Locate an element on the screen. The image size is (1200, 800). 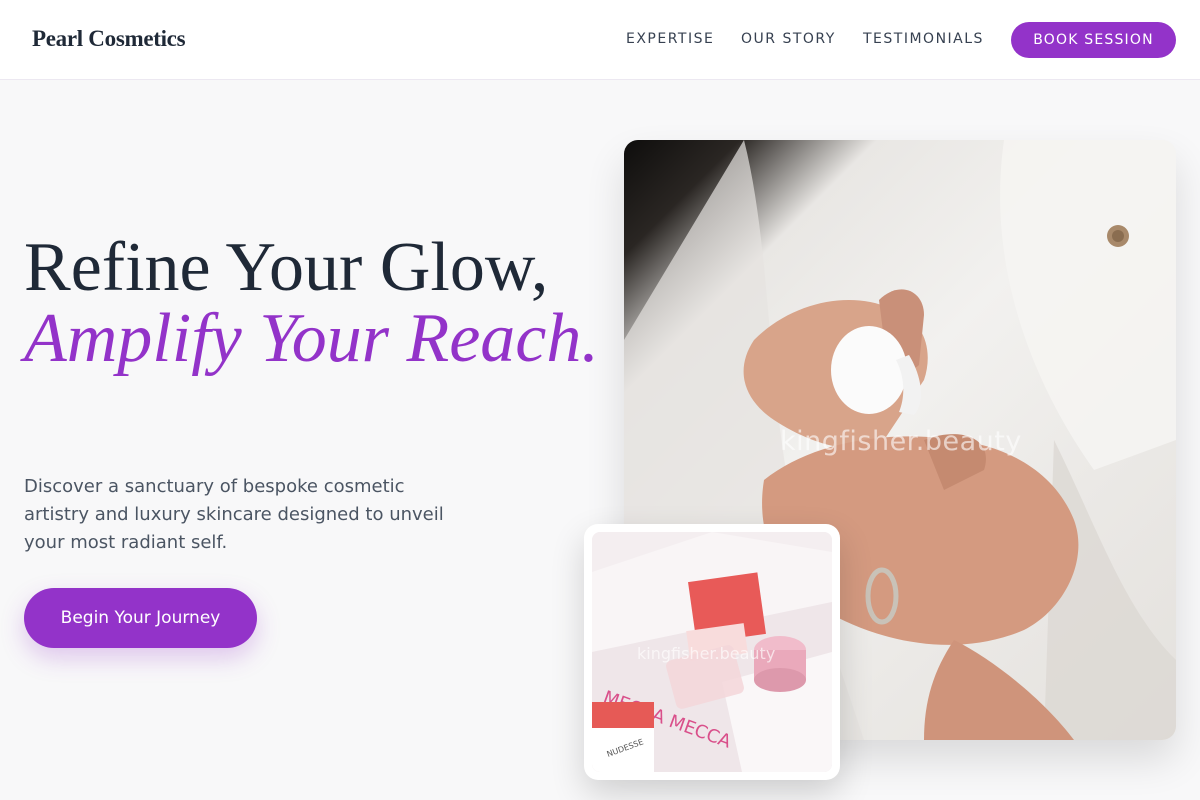
nav-link-our-story: OUR STORY is located at coordinates (788, 39).